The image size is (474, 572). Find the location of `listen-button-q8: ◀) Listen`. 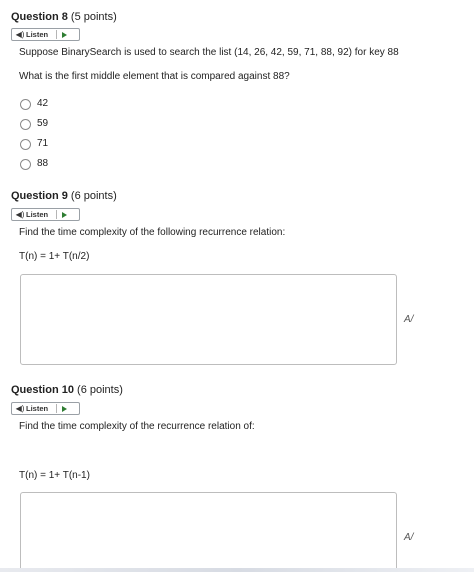

listen-button-q8: ◀) Listen is located at coordinates (45, 34).